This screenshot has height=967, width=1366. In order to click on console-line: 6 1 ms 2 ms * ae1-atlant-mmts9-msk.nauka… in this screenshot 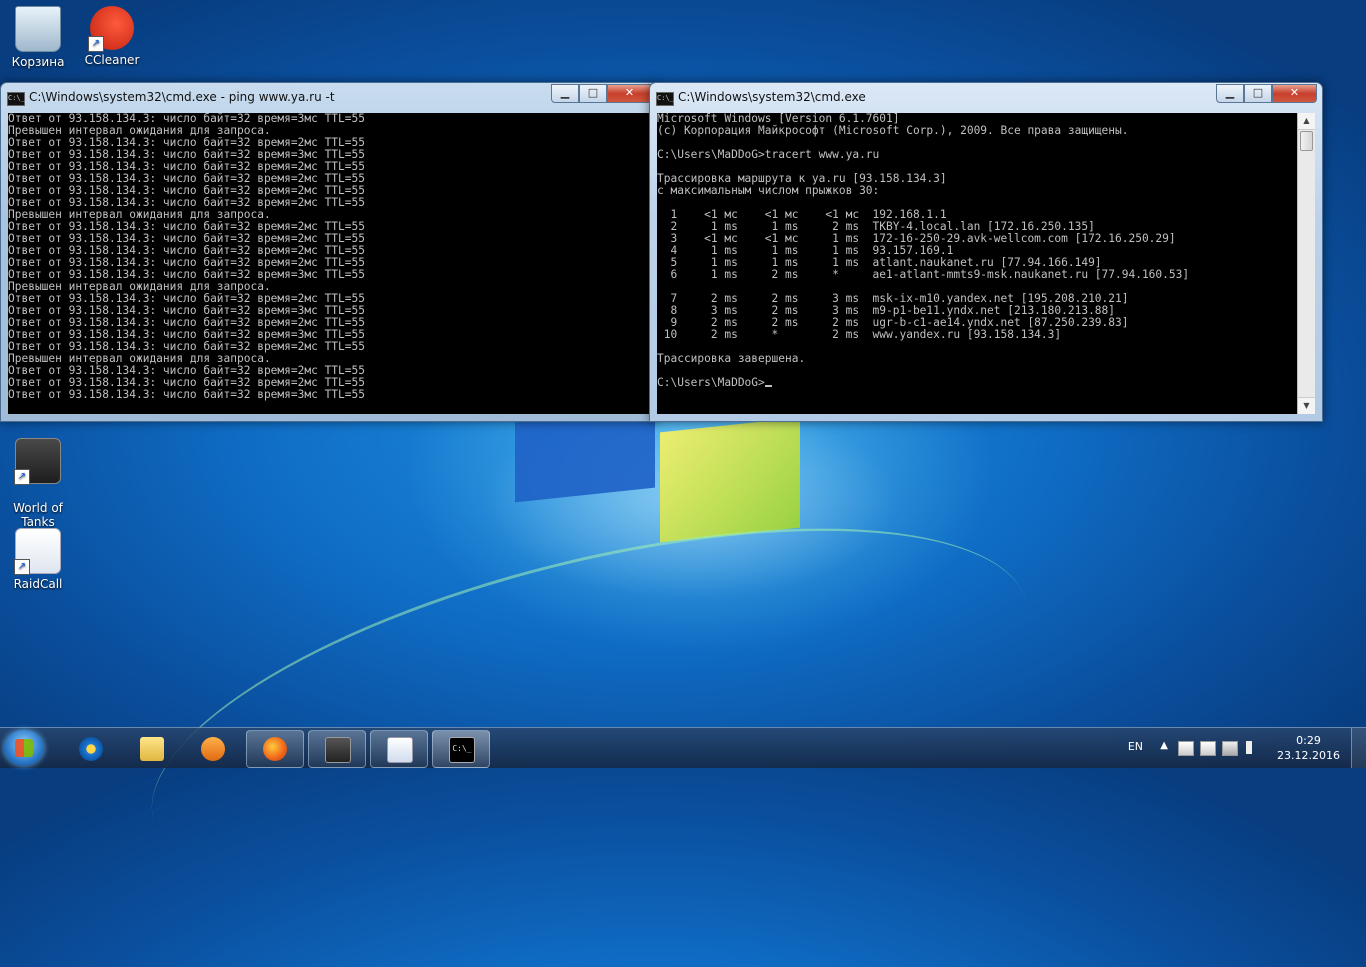, I will do `click(923, 274)`.